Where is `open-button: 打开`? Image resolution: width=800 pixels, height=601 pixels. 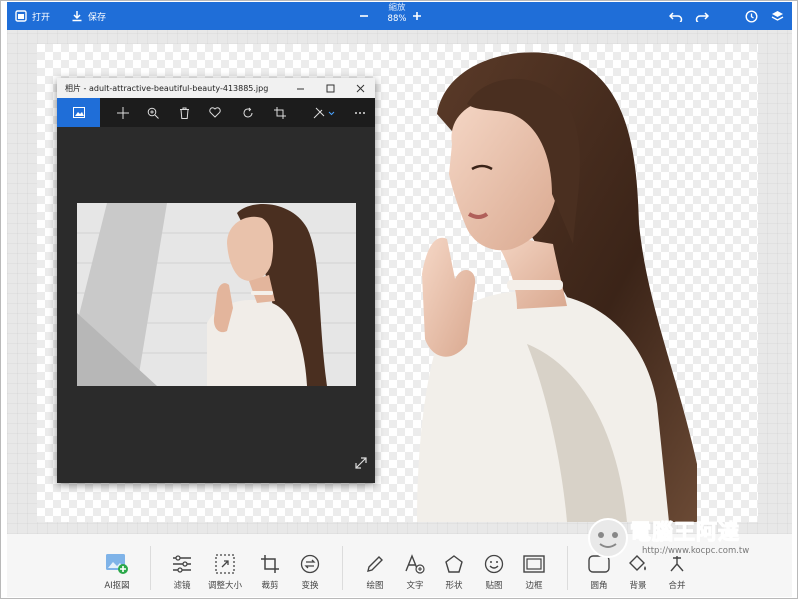 open-button: 打开 is located at coordinates (32, 16).